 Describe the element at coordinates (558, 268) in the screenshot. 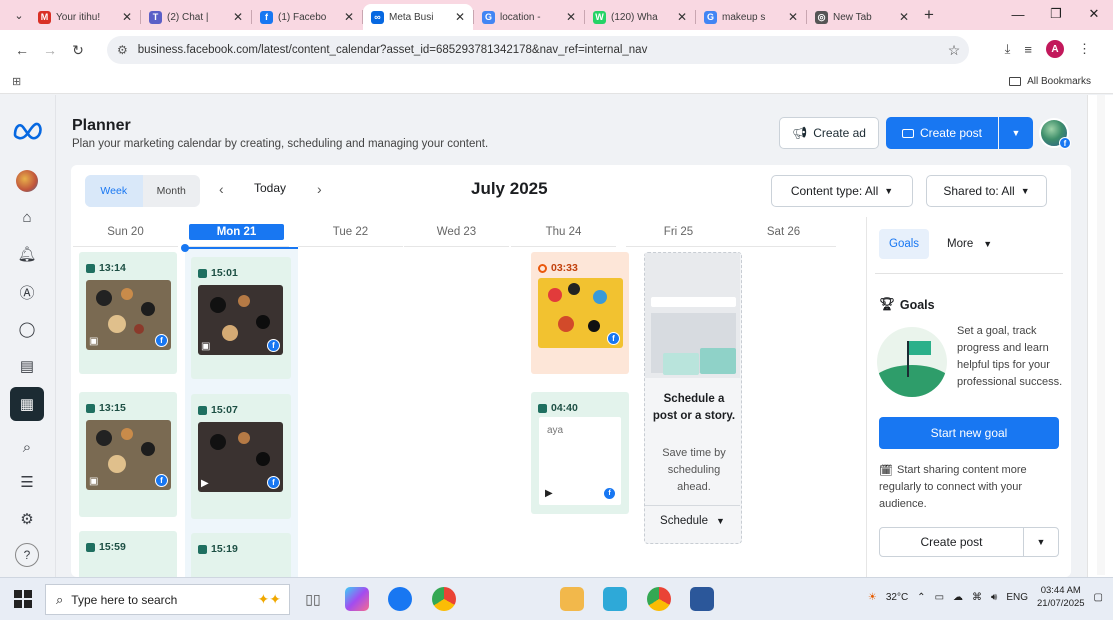

I see `post-time: 03:33` at that location.